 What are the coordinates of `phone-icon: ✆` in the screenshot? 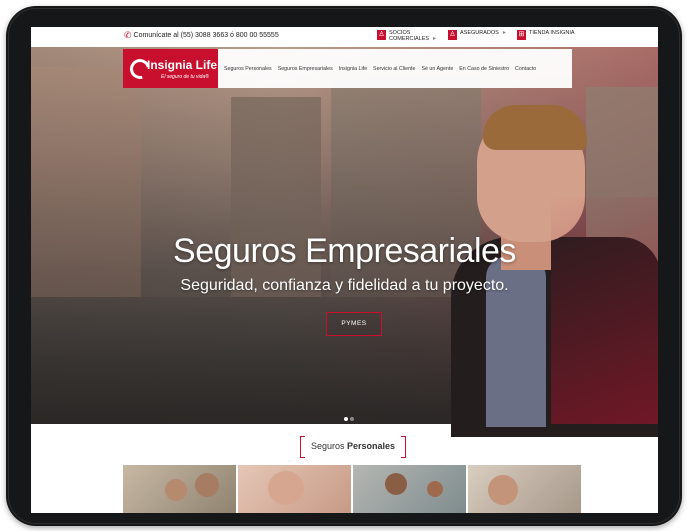 It's located at (128, 35).